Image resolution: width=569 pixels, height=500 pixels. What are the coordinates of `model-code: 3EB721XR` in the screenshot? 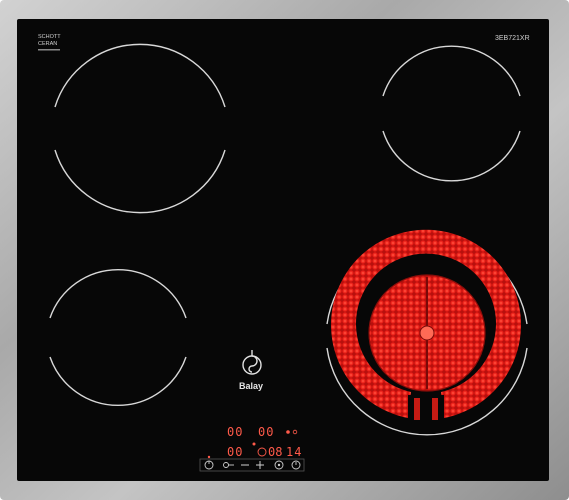 It's located at (512, 38).